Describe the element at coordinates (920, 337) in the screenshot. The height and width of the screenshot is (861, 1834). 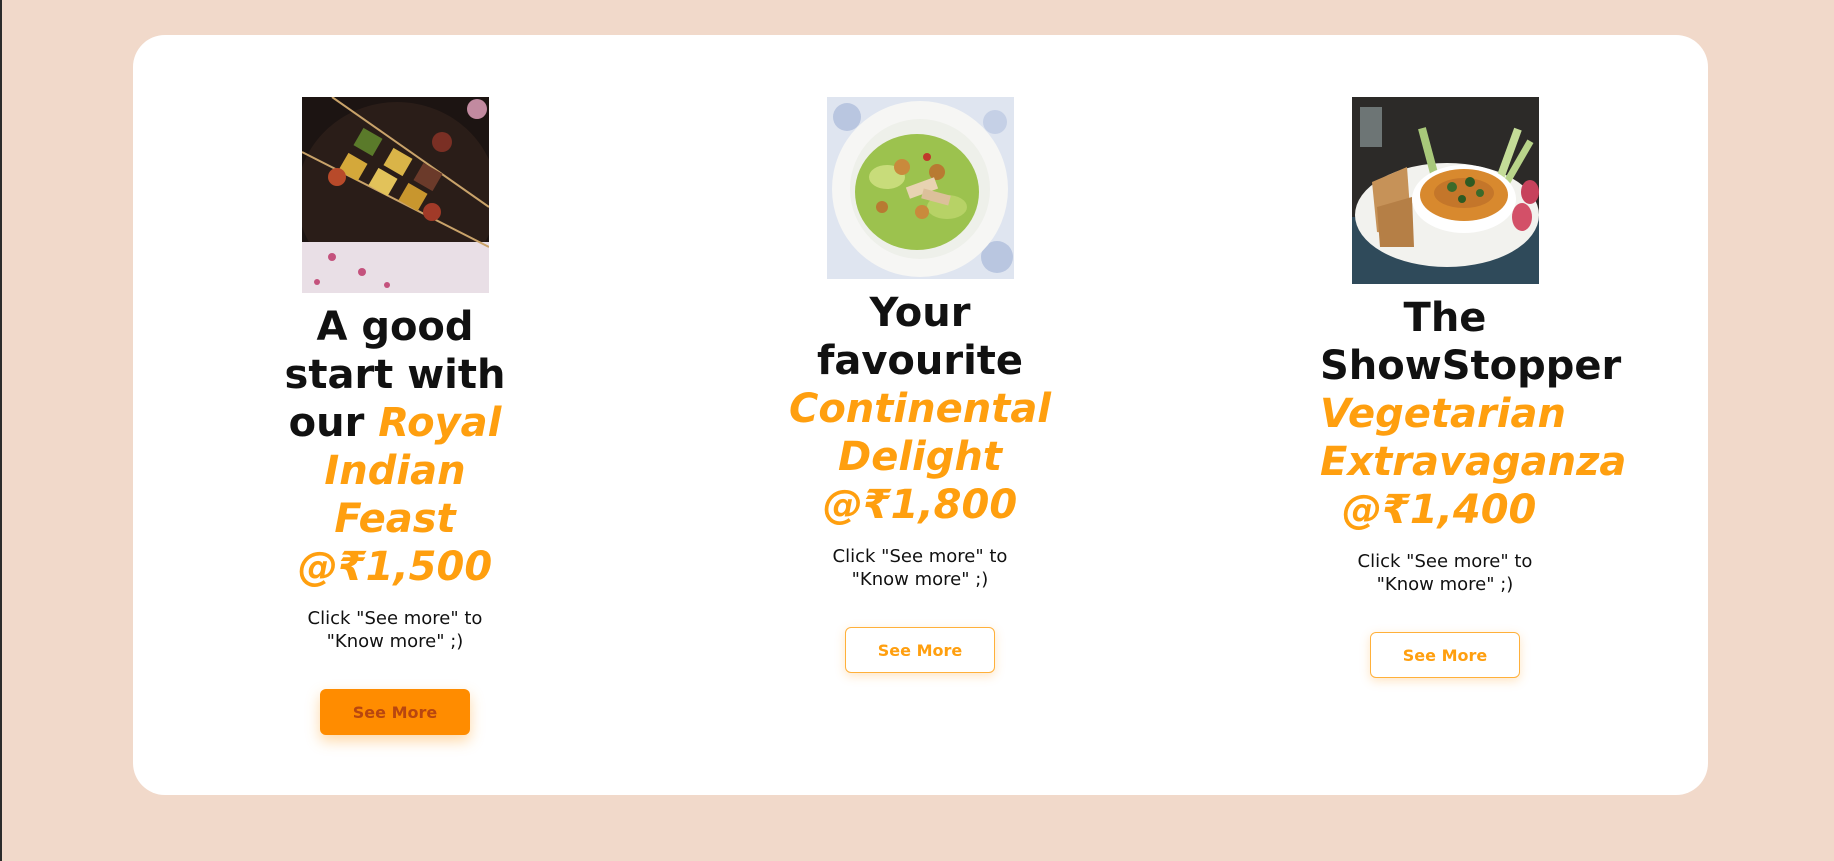
I see `title-lead: Your favourite` at that location.